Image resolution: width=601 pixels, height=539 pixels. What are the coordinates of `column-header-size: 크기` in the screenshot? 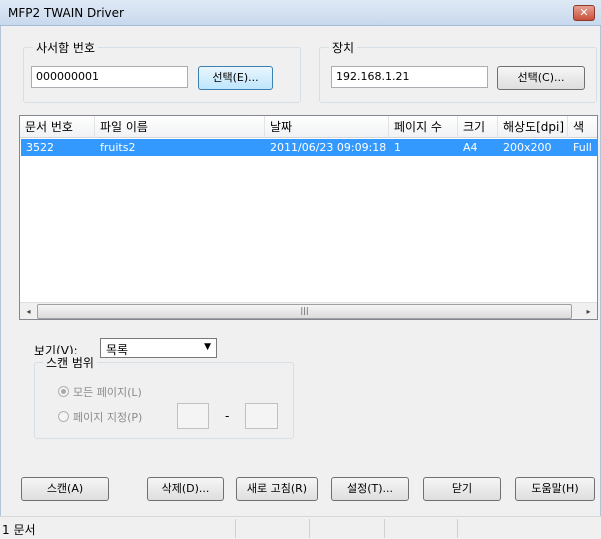 It's located at (478, 127).